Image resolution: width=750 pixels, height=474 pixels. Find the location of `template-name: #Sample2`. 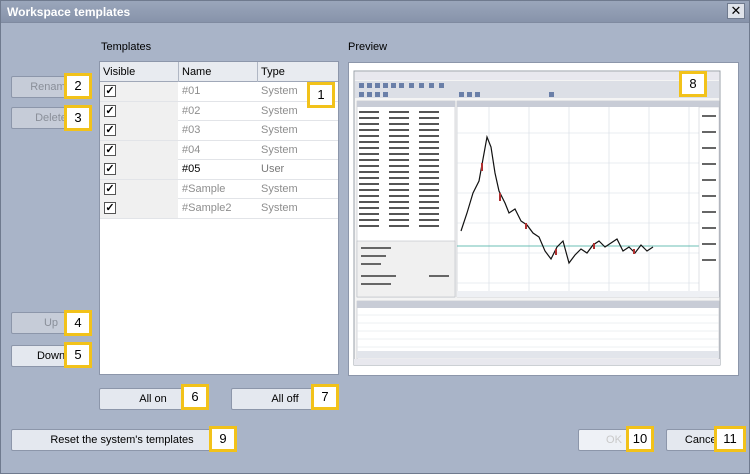

template-name: #Sample2 is located at coordinates (207, 208).